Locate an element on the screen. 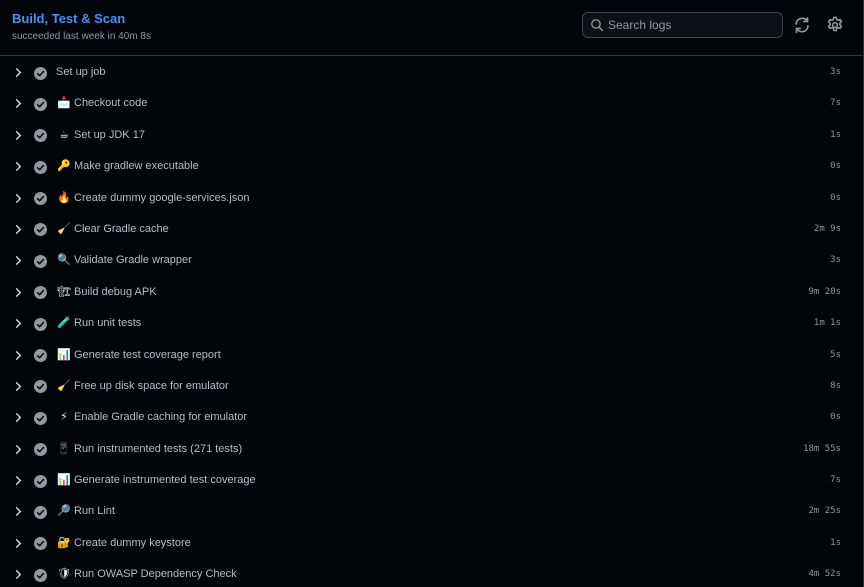 The image size is (864, 587). step-duration: 9m 20s is located at coordinates (824, 291).